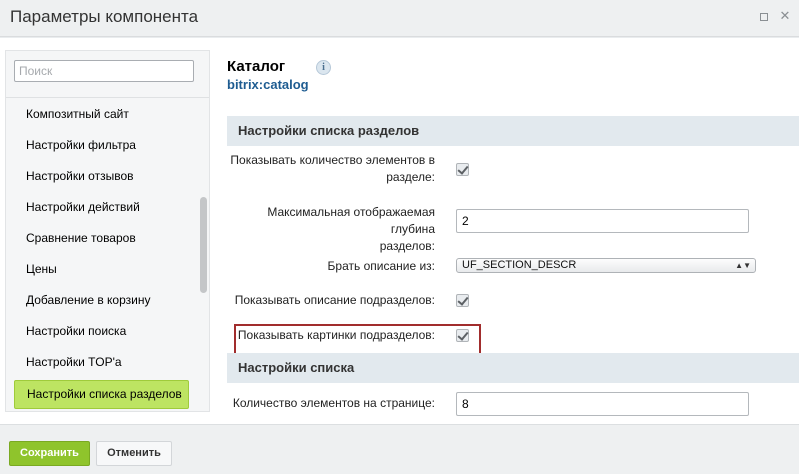  What do you see at coordinates (333, 403) in the screenshot?
I see `field-label-elements-per-page: Количество элементов на странице:` at bounding box center [333, 403].